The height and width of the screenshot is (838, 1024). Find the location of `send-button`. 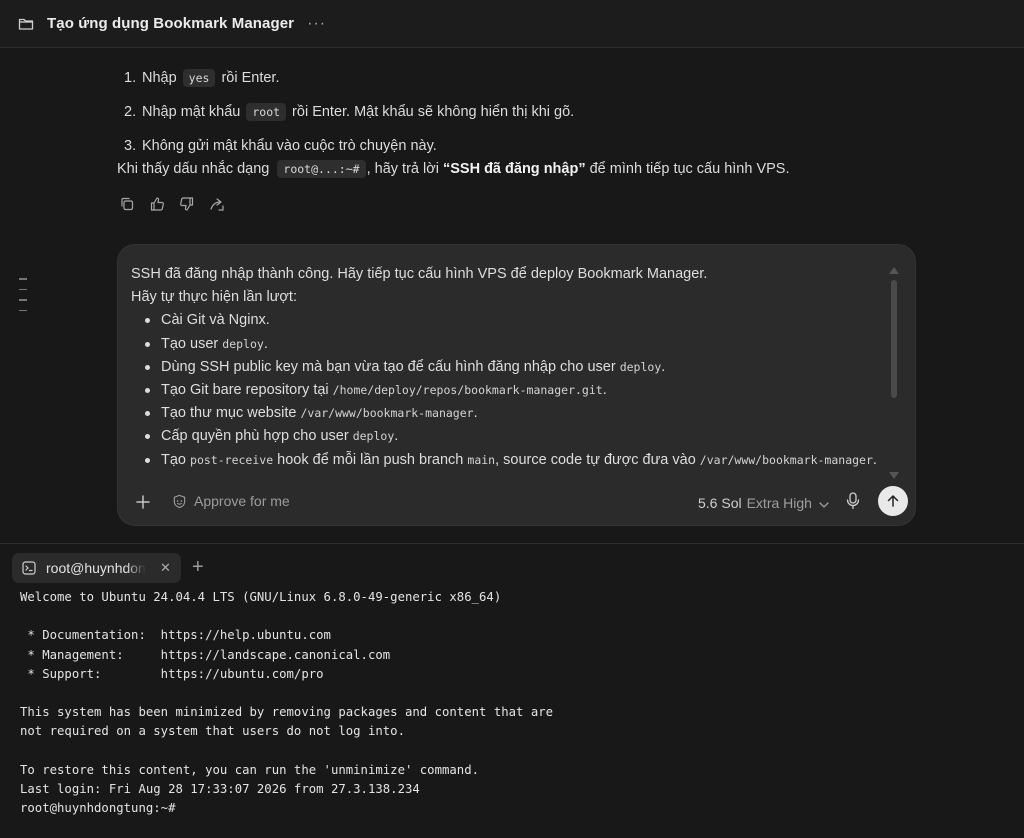

send-button is located at coordinates (893, 501).